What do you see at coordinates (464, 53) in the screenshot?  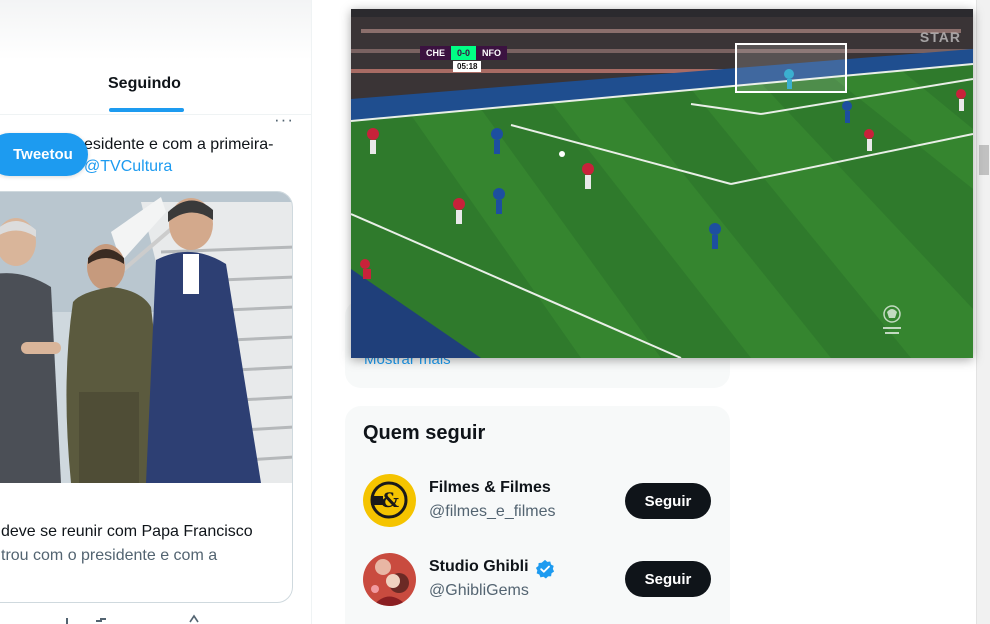 I see `match-score: 0-0` at bounding box center [464, 53].